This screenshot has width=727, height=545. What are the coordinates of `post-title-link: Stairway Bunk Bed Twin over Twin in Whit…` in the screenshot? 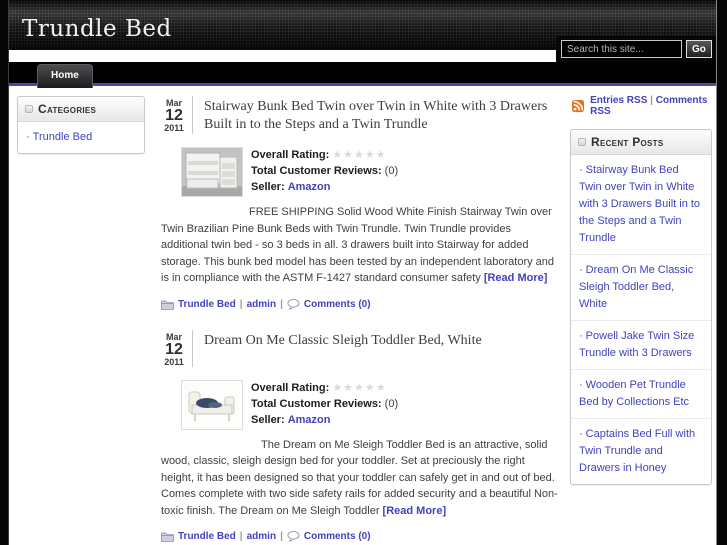 It's located at (382, 115).